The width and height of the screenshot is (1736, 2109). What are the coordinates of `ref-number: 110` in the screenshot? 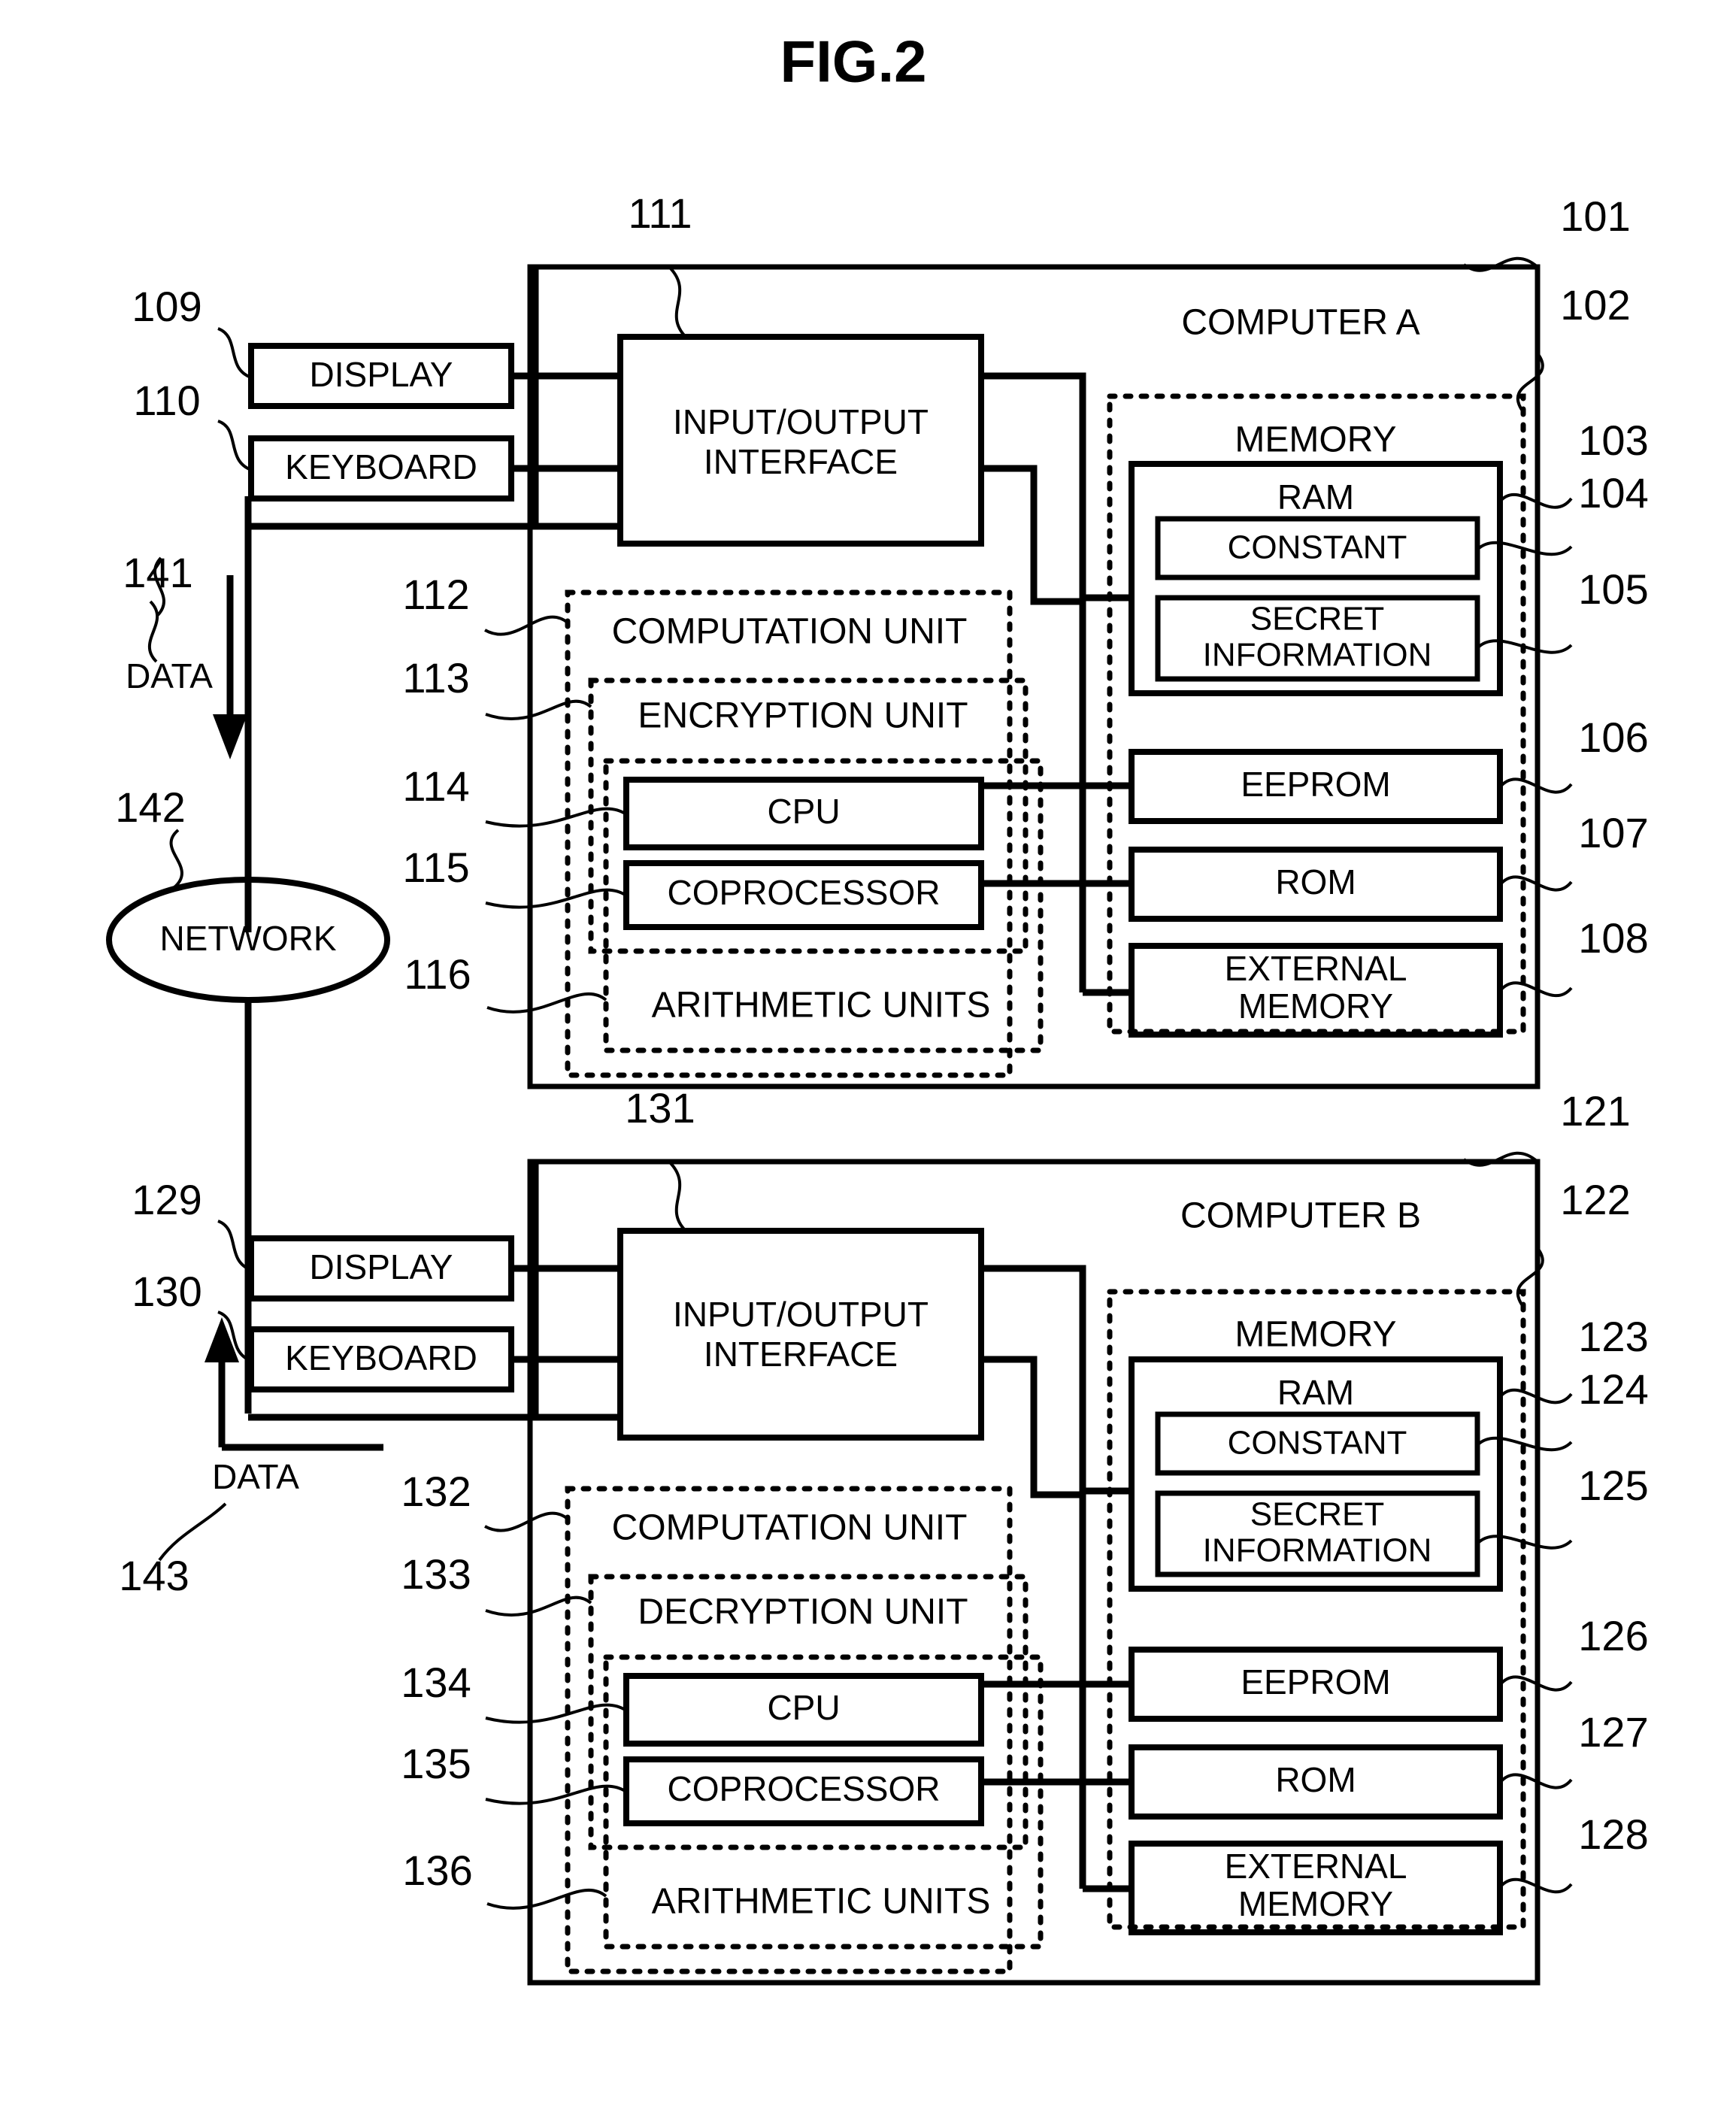 It's located at (167, 400).